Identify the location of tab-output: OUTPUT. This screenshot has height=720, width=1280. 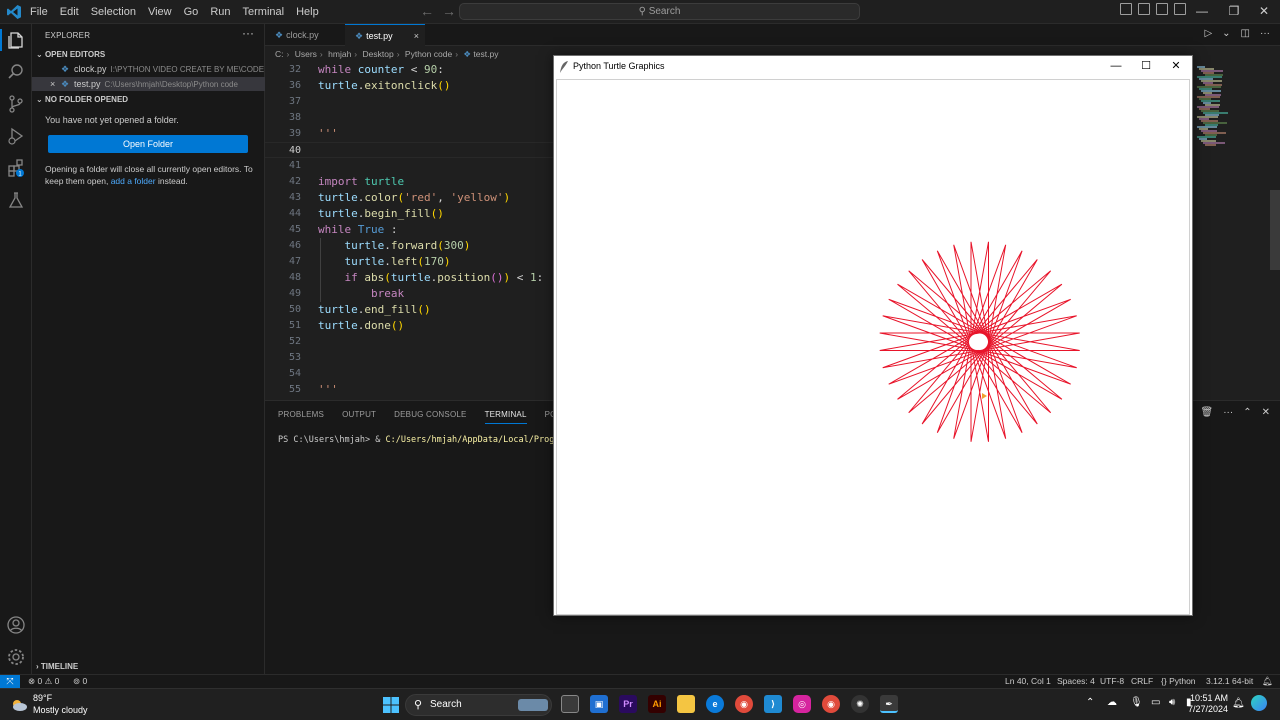
(359, 417).